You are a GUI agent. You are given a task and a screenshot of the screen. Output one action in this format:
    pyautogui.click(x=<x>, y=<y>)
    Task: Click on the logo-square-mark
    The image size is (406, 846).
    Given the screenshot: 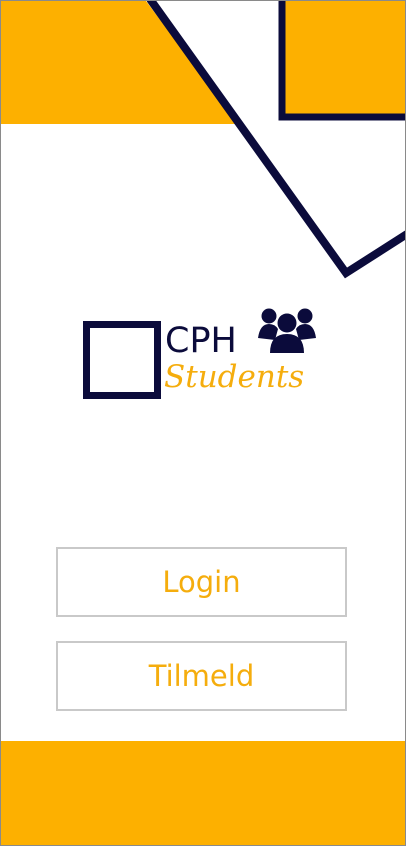 What is the action you would take?
    pyautogui.click(x=122, y=360)
    